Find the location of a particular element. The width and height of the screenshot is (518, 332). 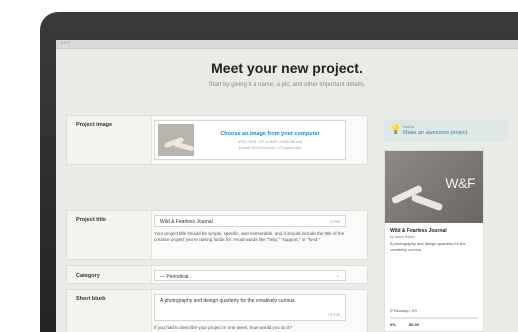

funding-progress-bar is located at coordinates (434, 318).